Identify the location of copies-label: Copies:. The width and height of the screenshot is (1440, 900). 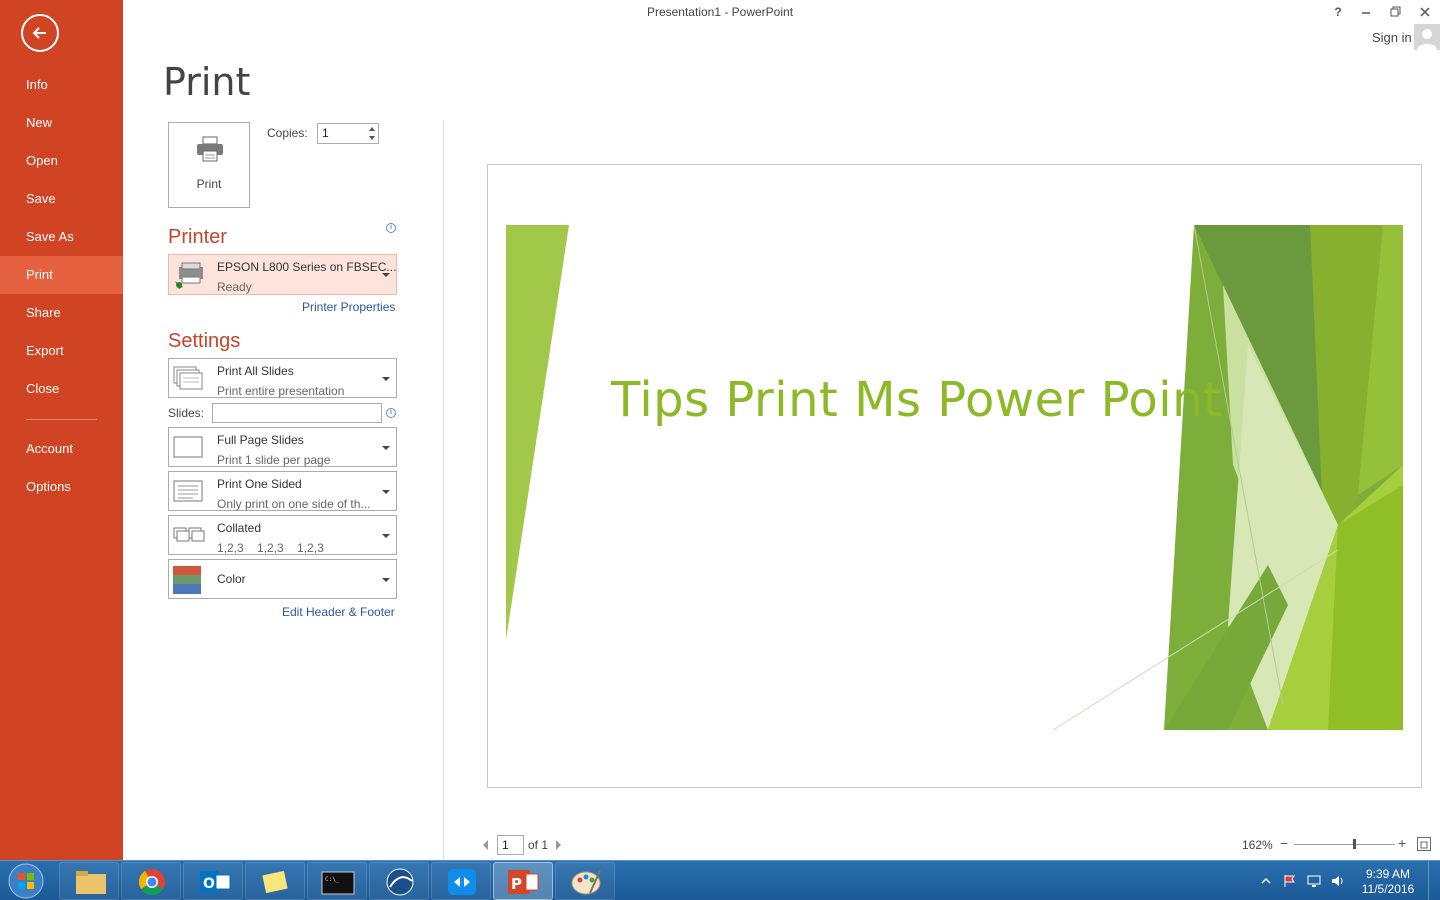
(287, 133).